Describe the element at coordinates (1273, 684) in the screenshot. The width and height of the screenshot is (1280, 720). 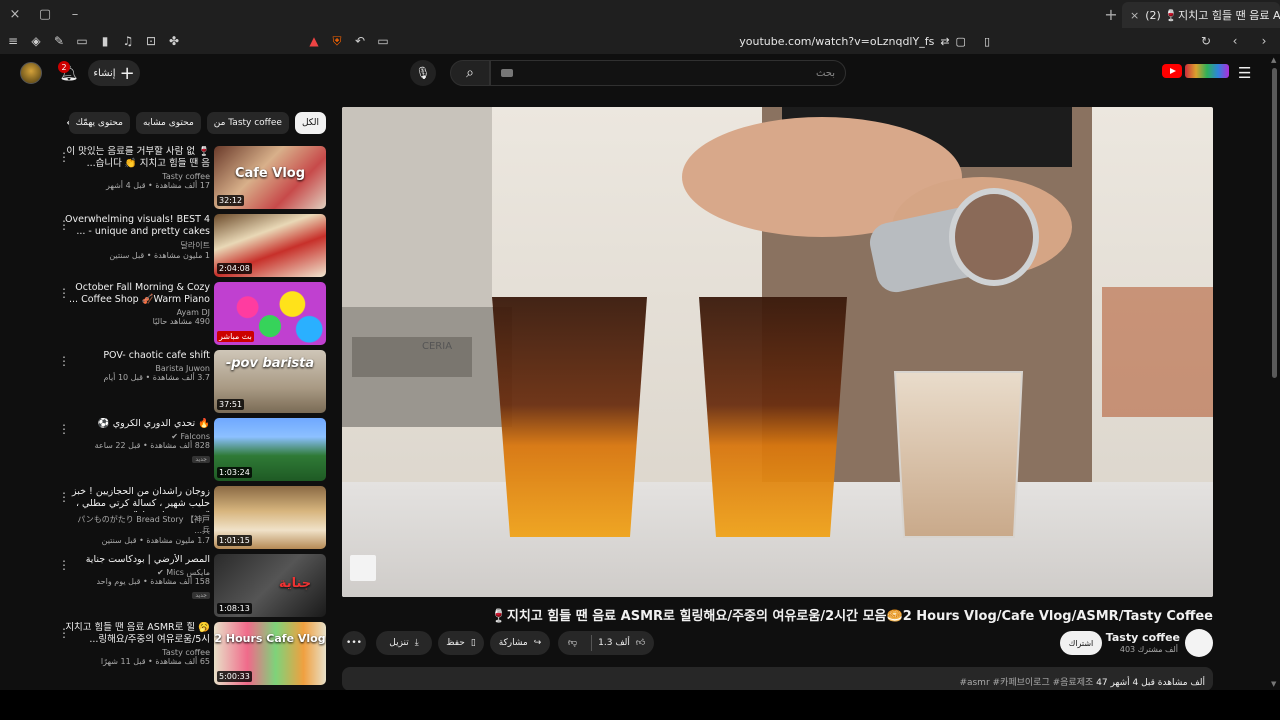
I see `scroll-down-icon: ▼` at that location.